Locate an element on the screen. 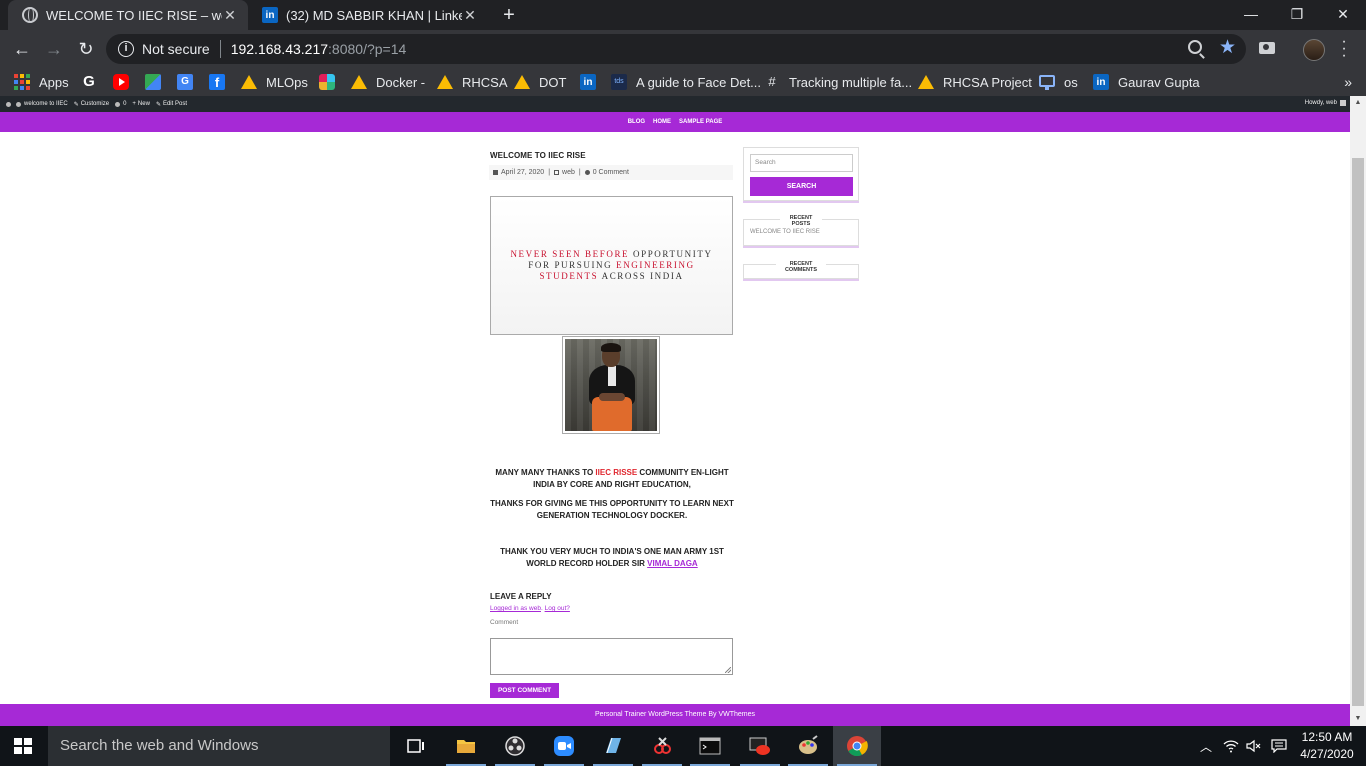  task-view-button is located at coordinates (416, 746).